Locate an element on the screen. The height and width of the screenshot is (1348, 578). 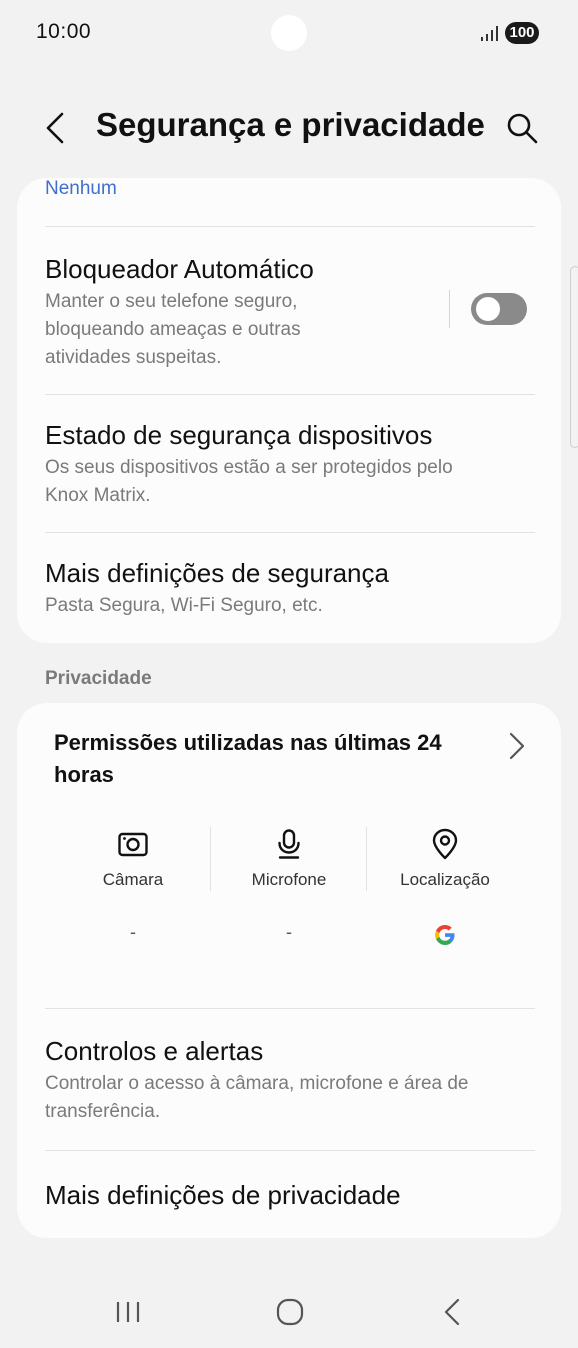
camera-cutout is located at coordinates (289, 33).